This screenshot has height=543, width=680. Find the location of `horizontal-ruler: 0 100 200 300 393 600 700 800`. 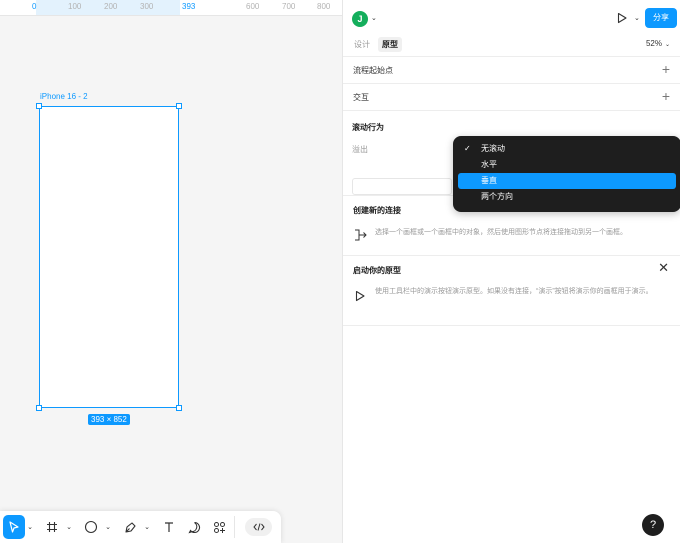

horizontal-ruler: 0 100 200 300 393 600 700 800 is located at coordinates (171, 8).